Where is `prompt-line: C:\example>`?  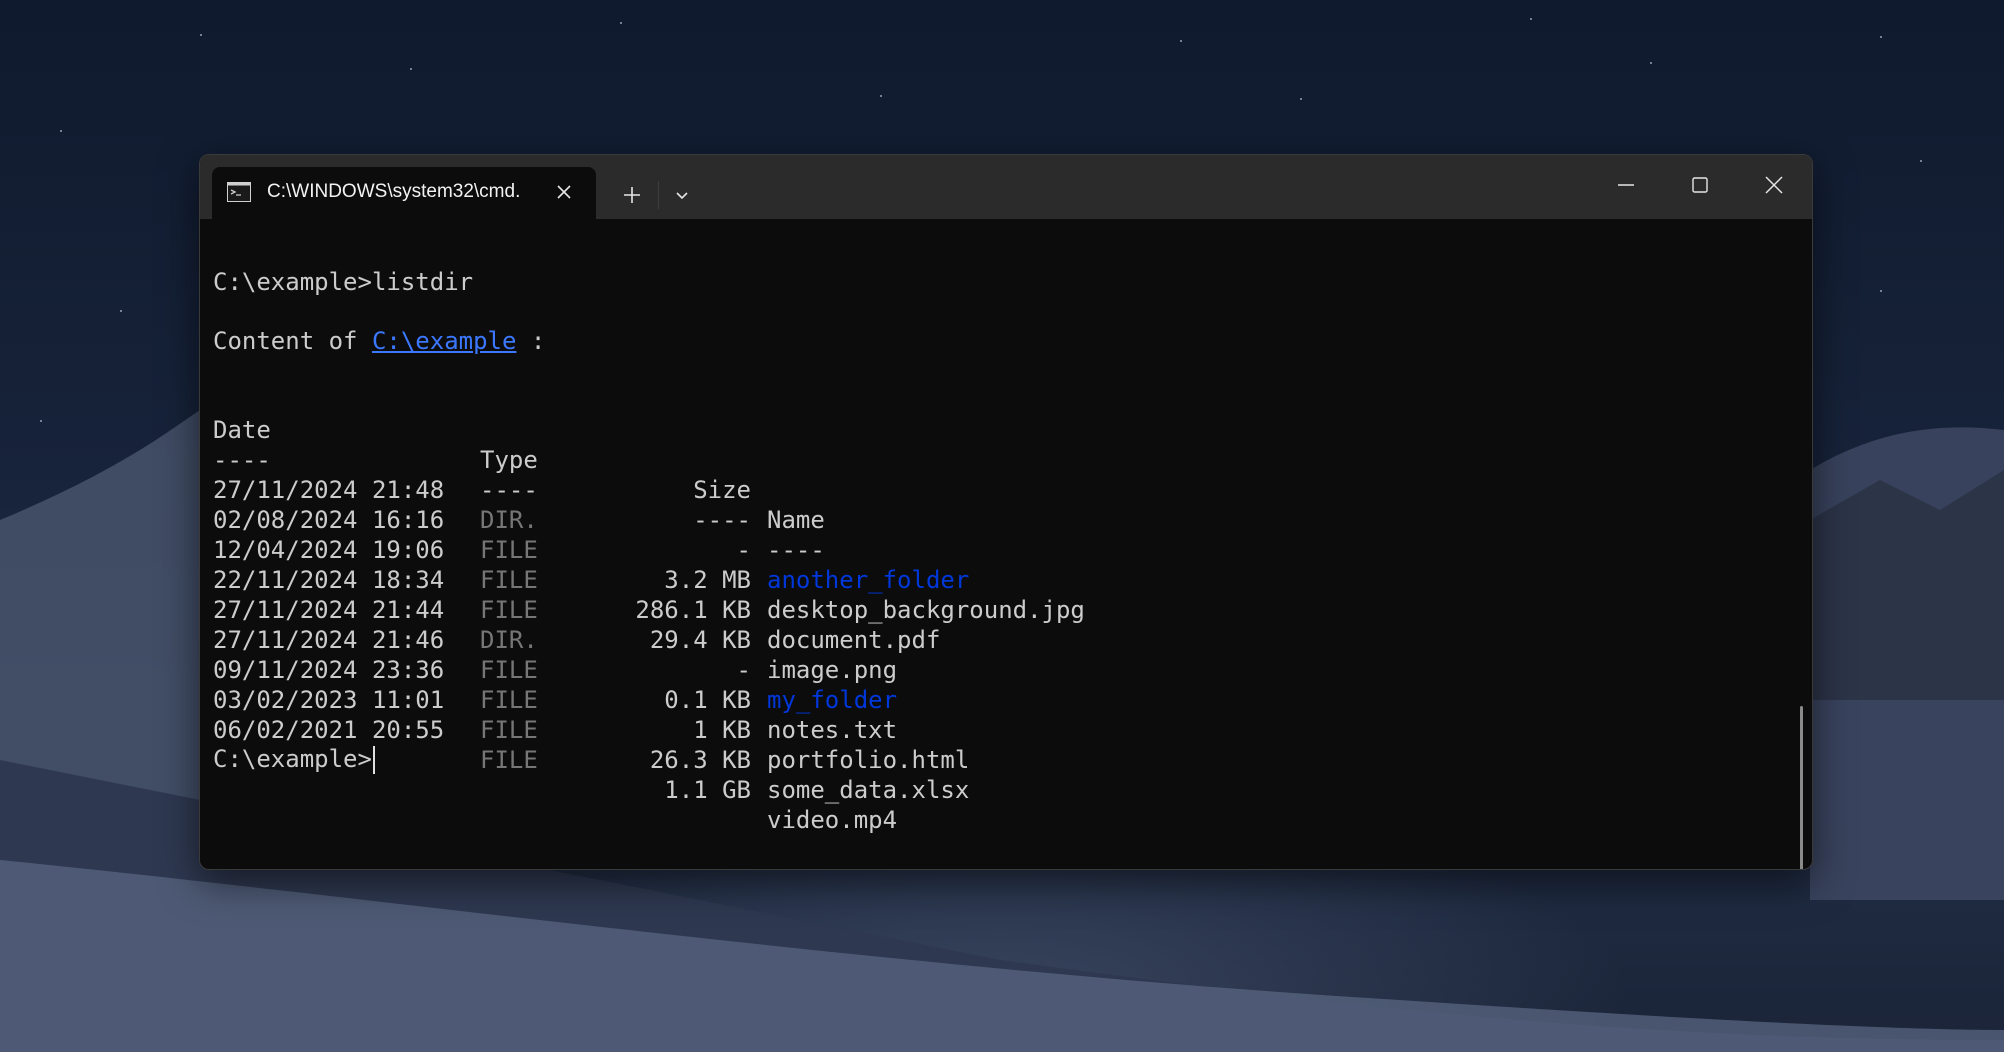
prompt-line: C:\example> is located at coordinates (294, 759).